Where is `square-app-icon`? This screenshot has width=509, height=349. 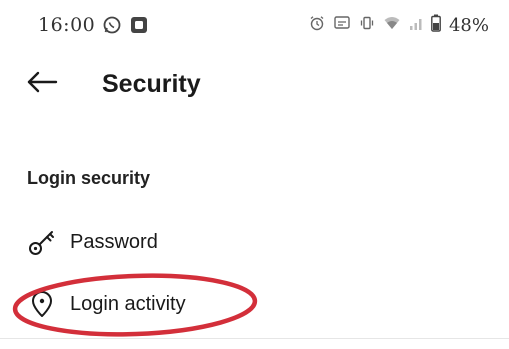
square-app-icon is located at coordinates (139, 25).